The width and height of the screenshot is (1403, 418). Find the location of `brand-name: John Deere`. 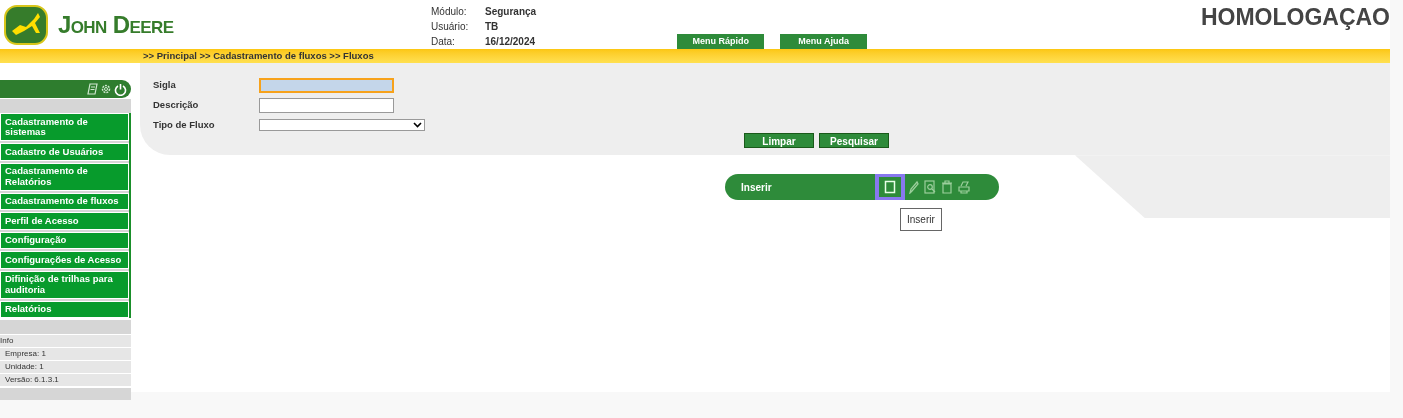

brand-name: John Deere is located at coordinates (116, 24).